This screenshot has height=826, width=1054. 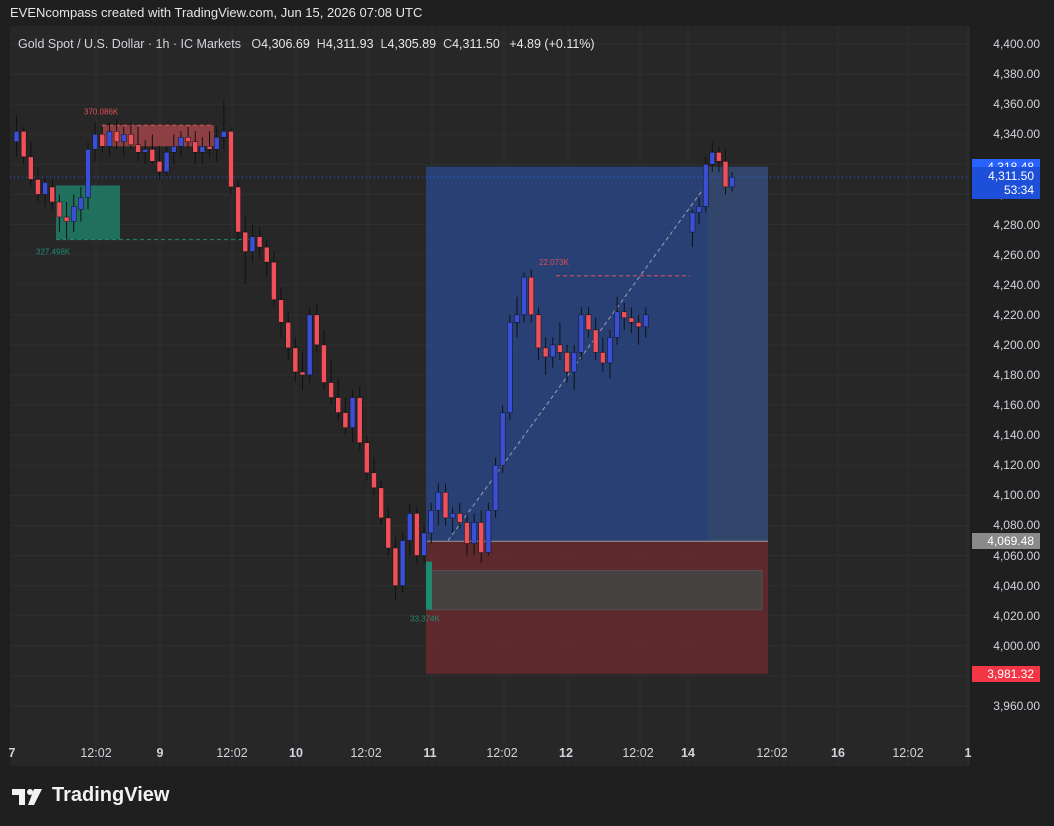 I want to click on high-value: 4,311.93, so click(x=349, y=44).